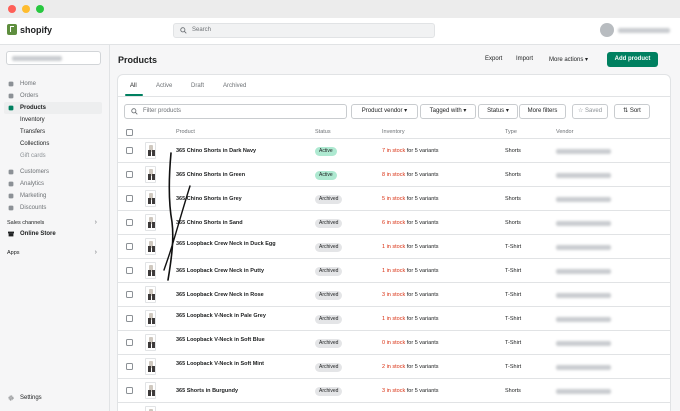 This screenshot has height=411, width=680. Describe the element at coordinates (235, 223) in the screenshot. I see `product-name-link: 365 Chino Shorts in Sand` at that location.